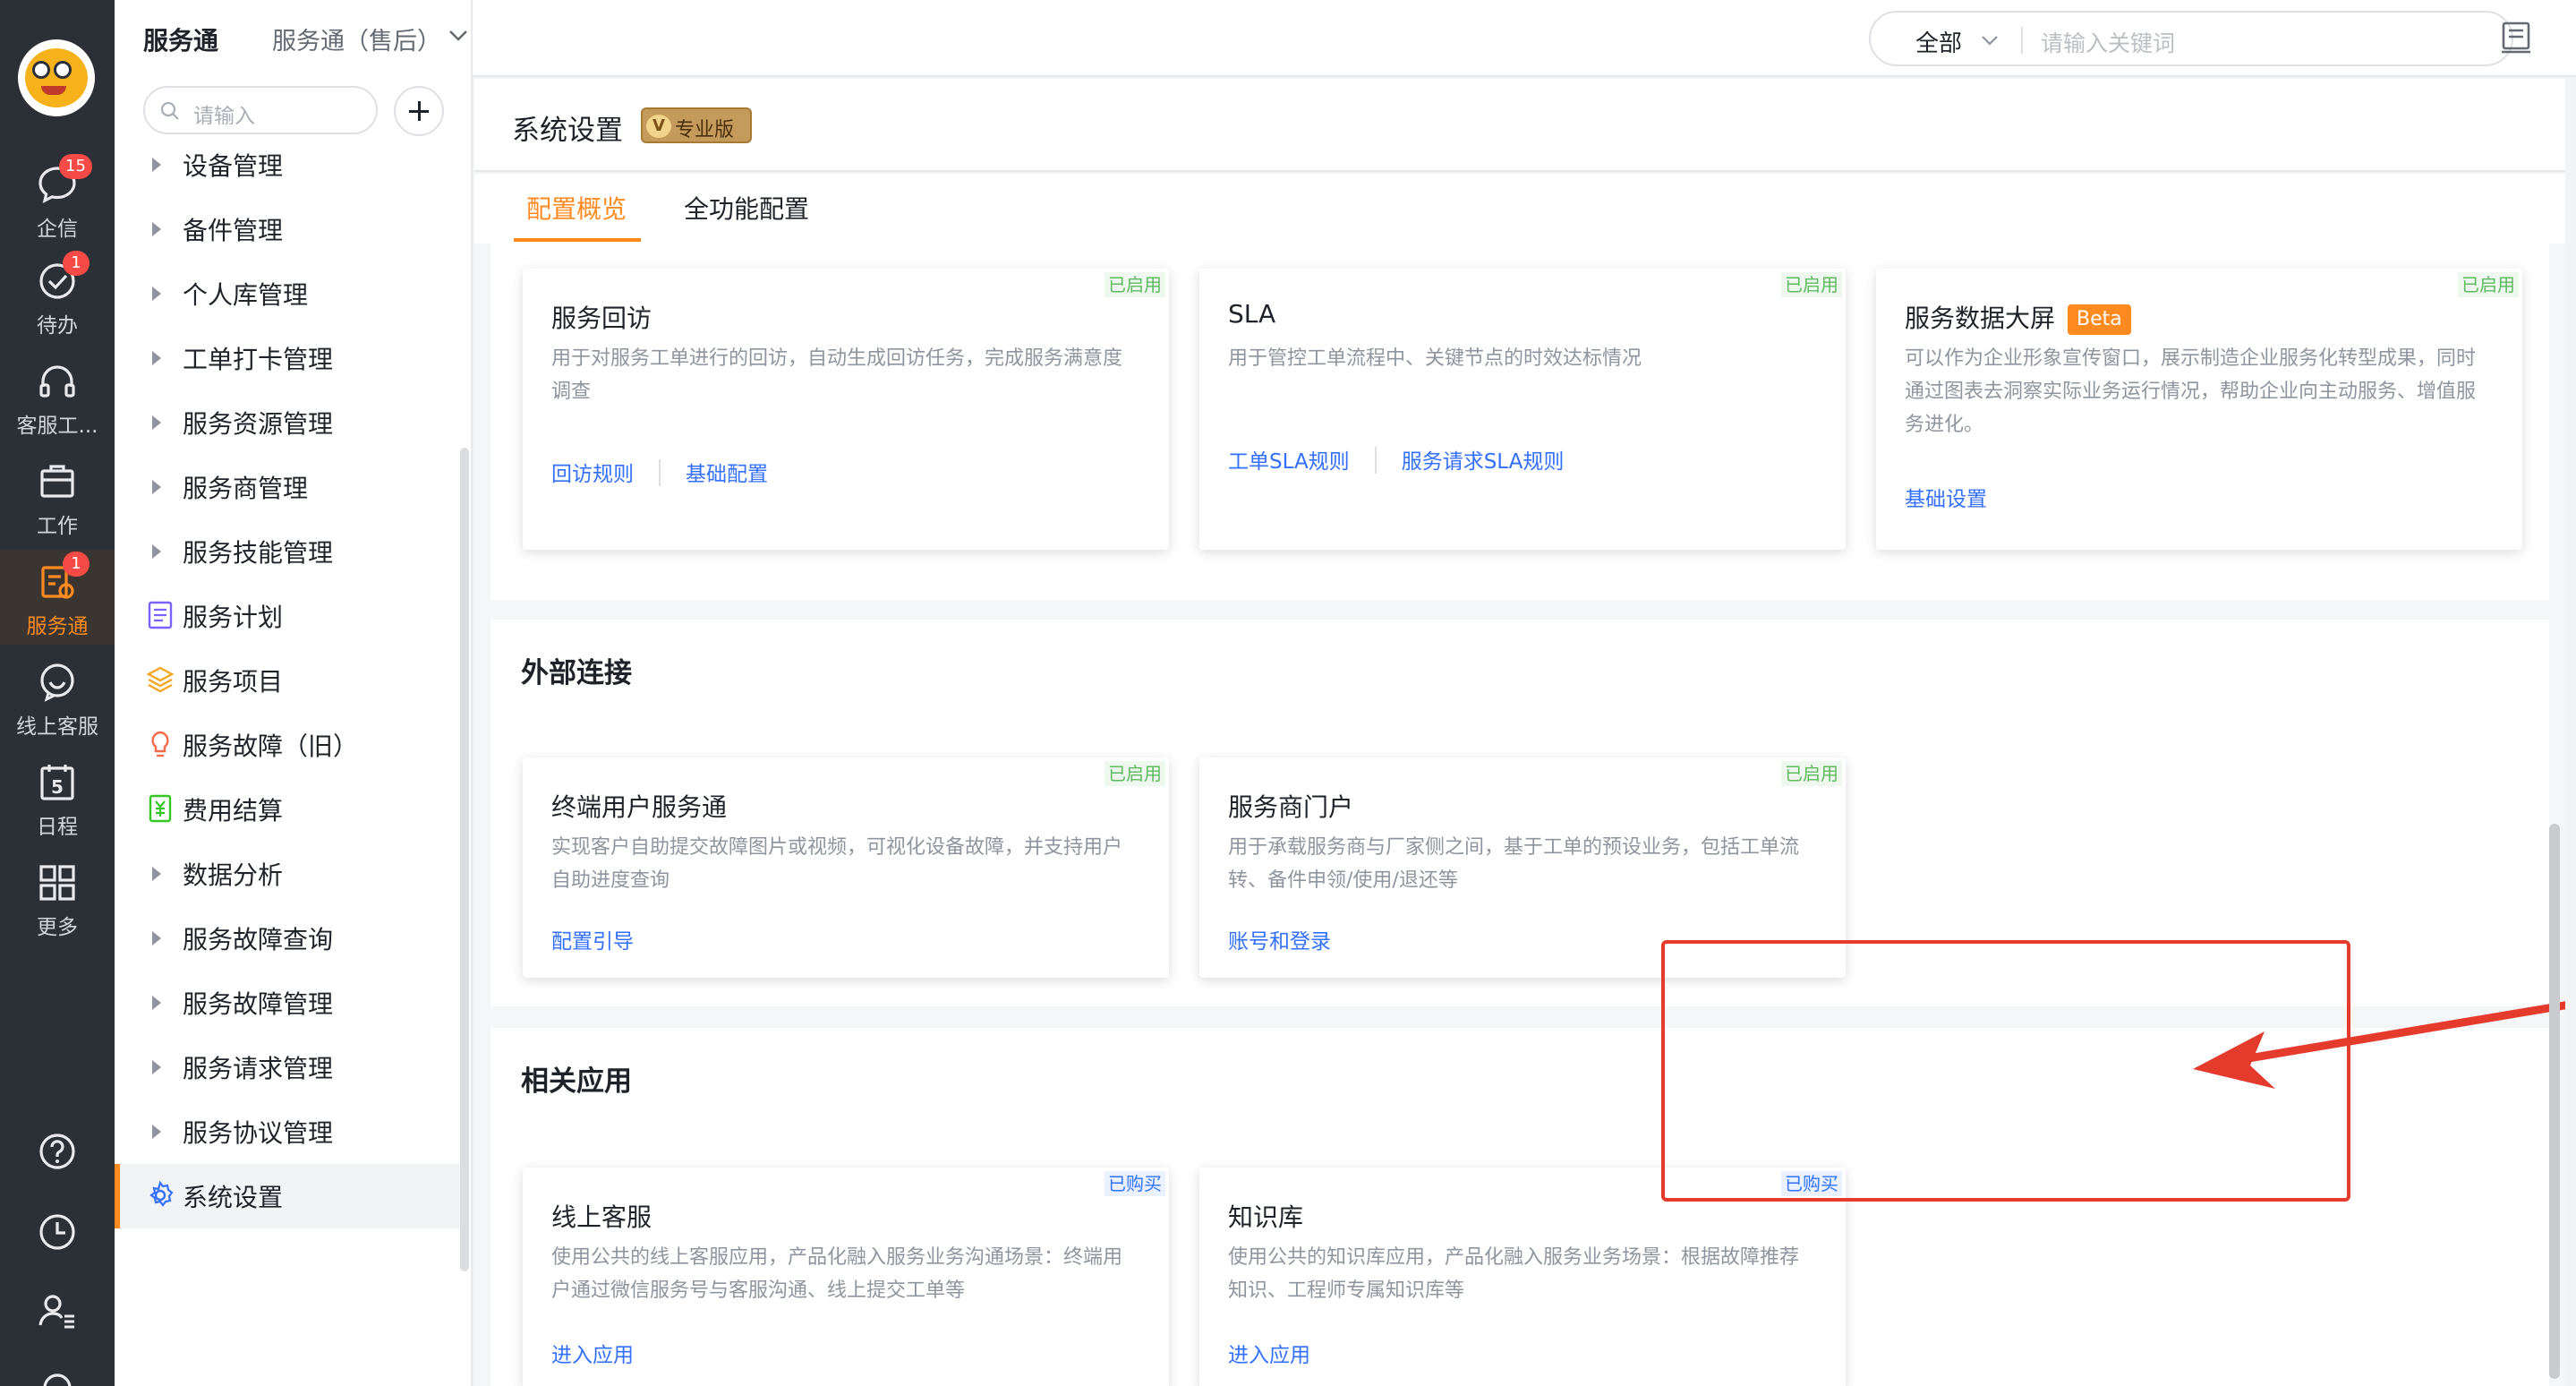 This screenshot has height=1386, width=2576. I want to click on add-button, so click(419, 111).